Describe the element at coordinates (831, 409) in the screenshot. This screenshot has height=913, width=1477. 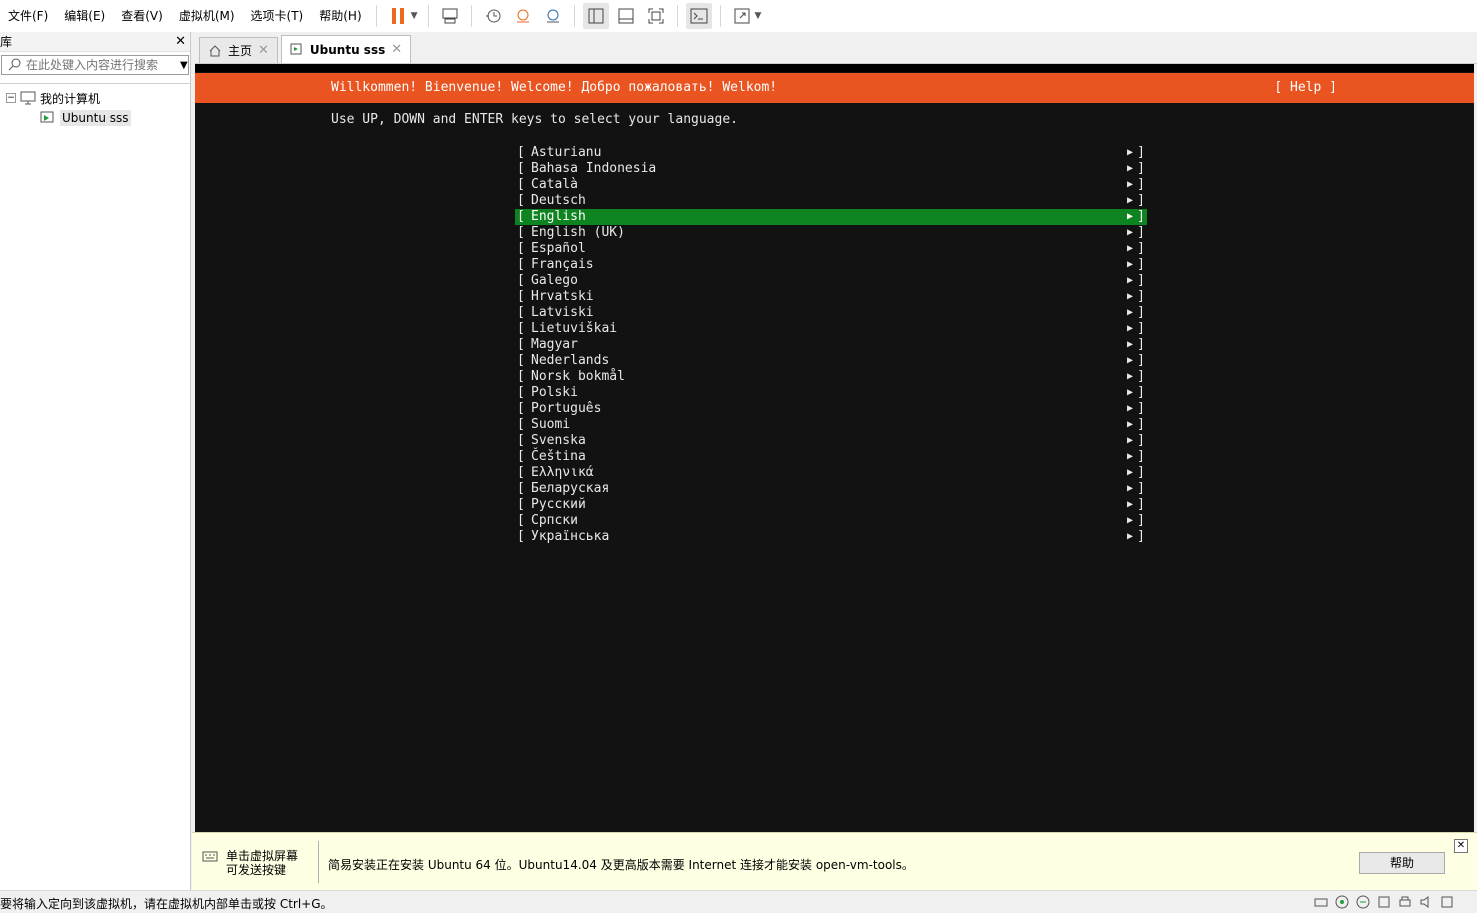
I see `language-option: [Português ▶]` at that location.